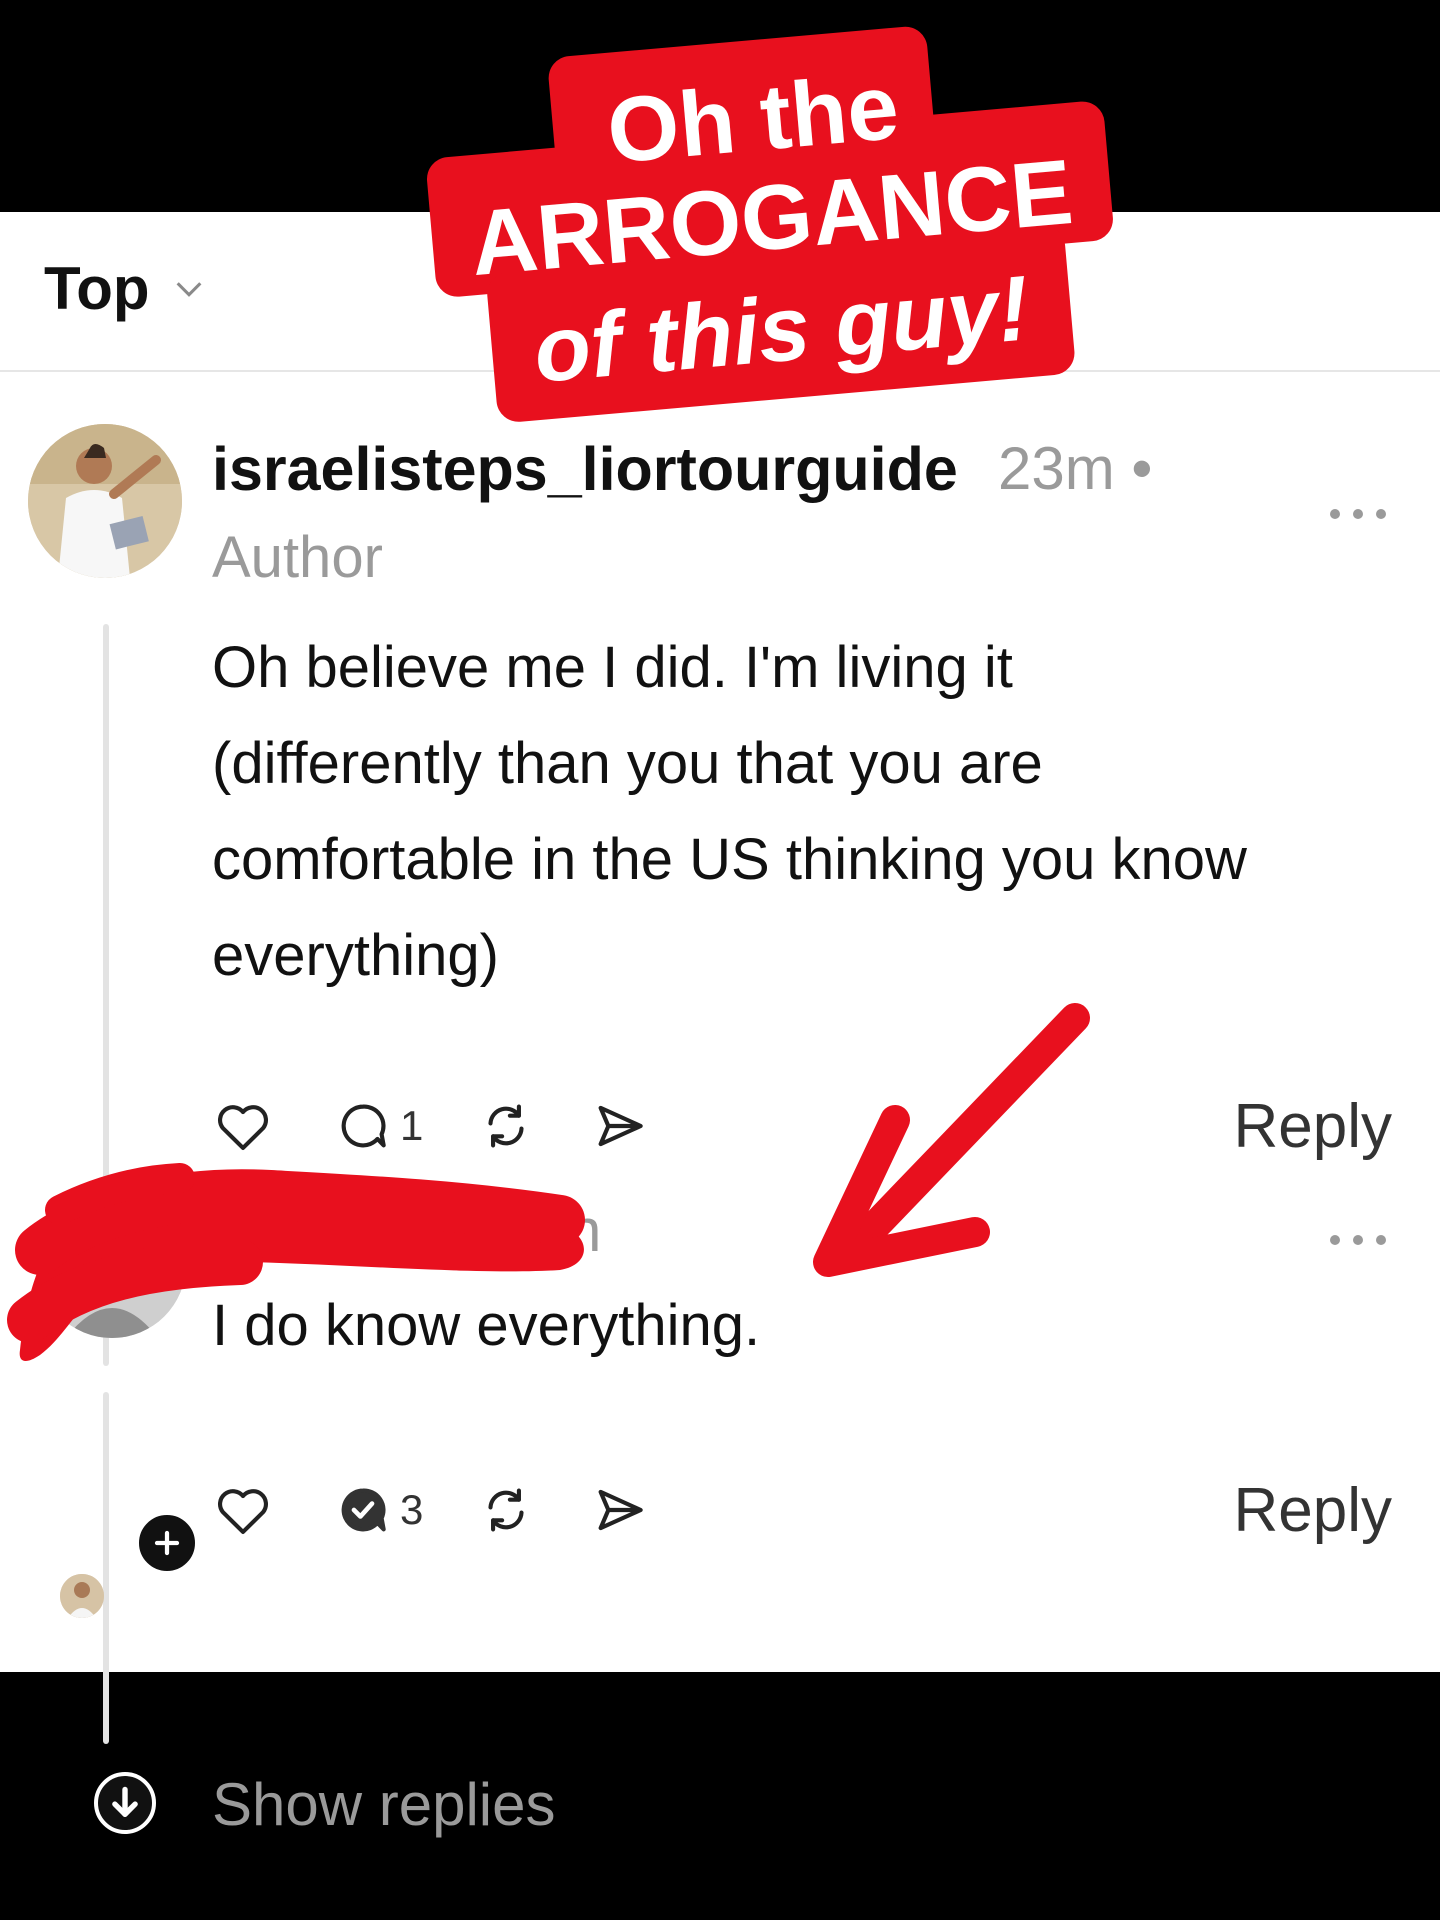 This screenshot has height=1920, width=1440. What do you see at coordinates (412, 1125) in the screenshot?
I see `reply-count: 1` at bounding box center [412, 1125].